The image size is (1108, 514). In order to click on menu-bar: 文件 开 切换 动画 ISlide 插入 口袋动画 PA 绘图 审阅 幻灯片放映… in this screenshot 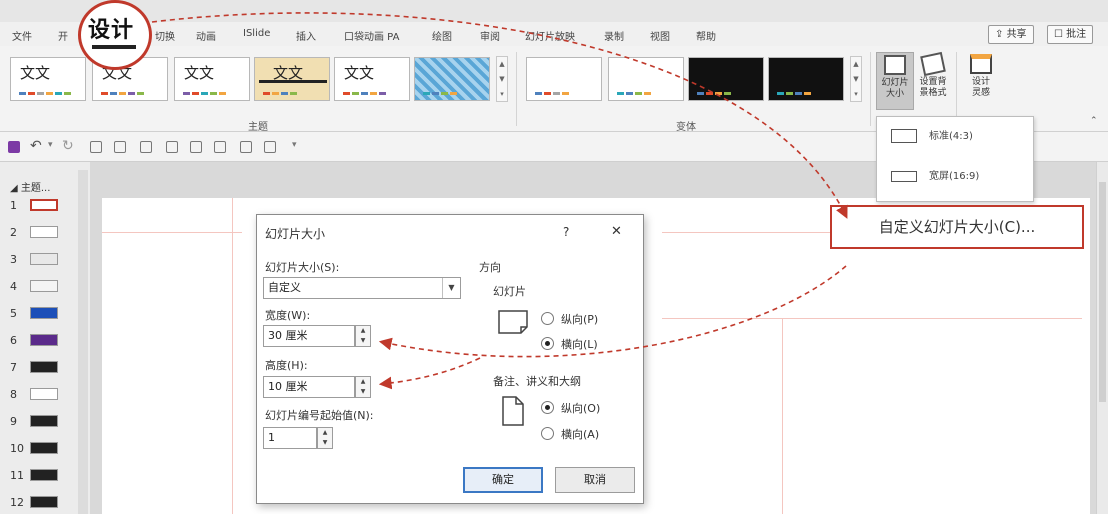, I will do `click(554, 34)`.